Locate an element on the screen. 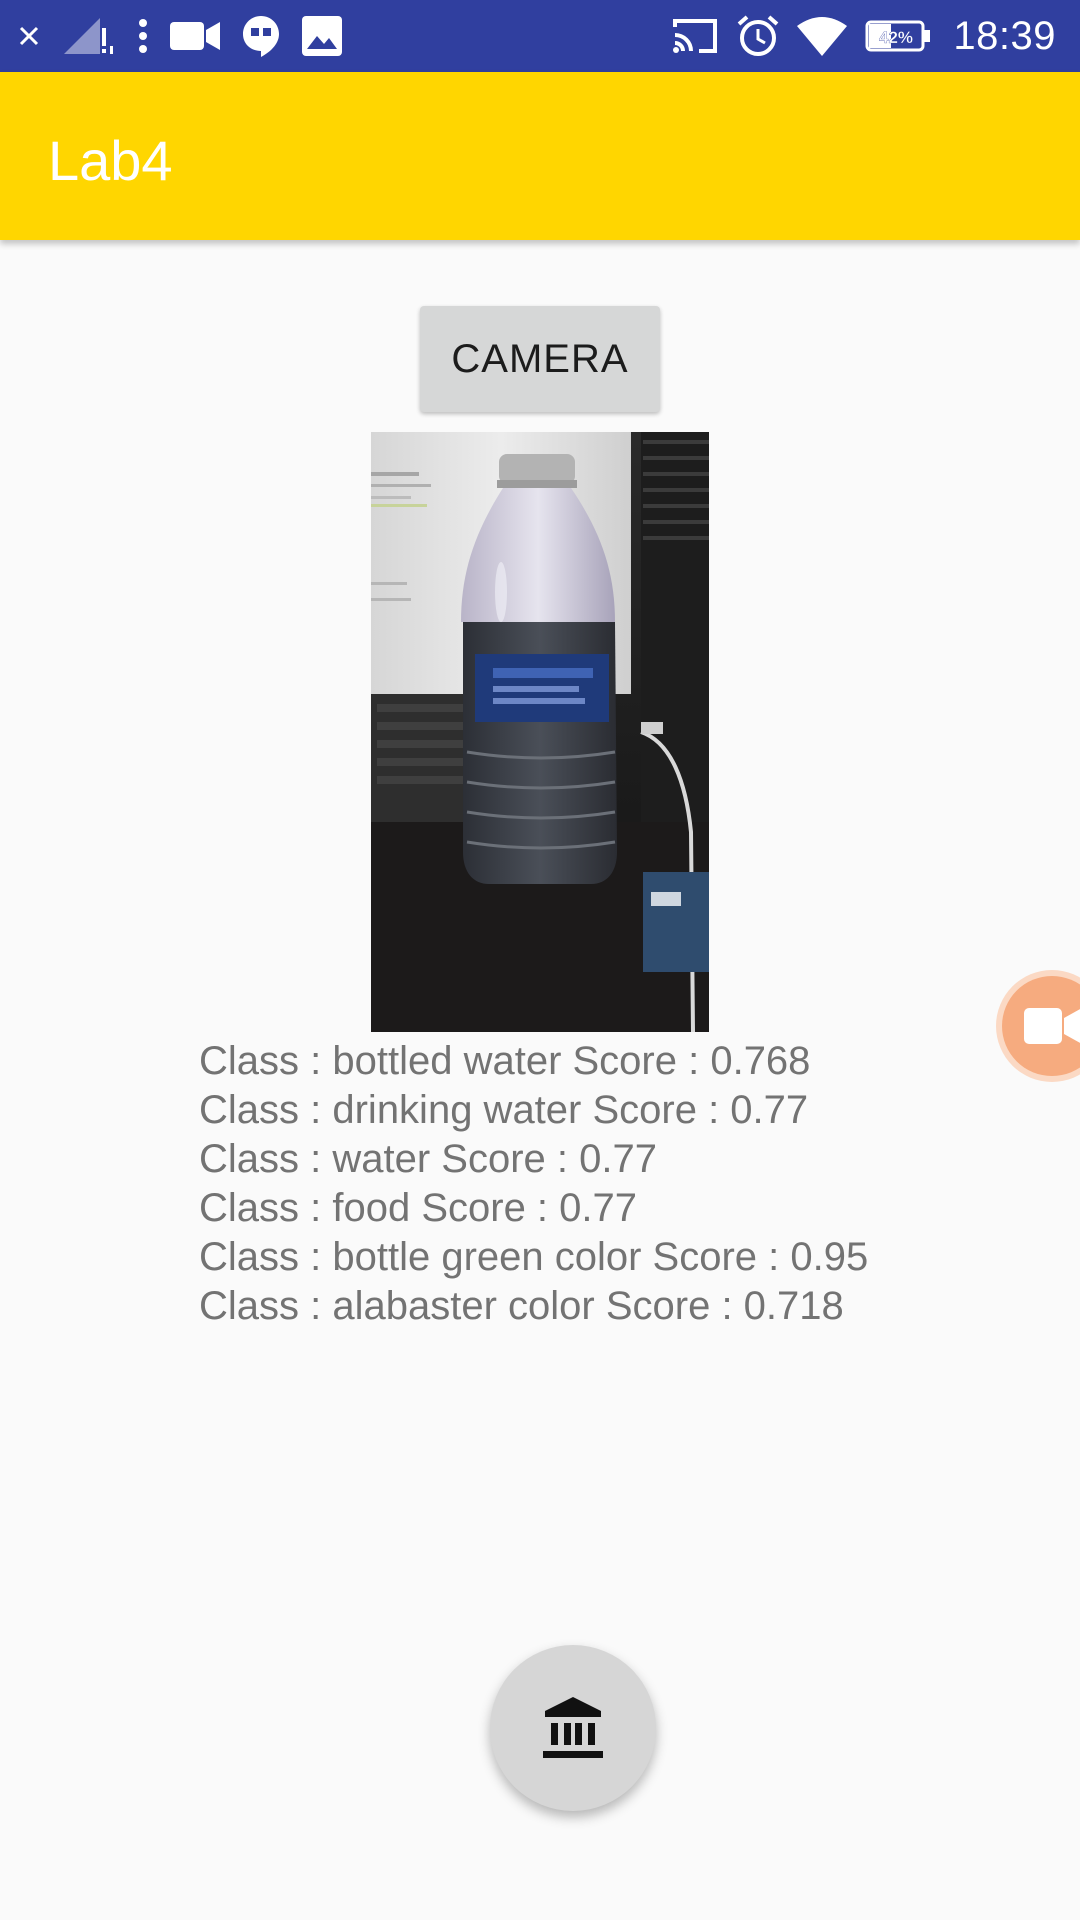 This screenshot has width=1080, height=1920. result-line: Class : bottled water Score : 0.768 is located at coordinates (505, 1061).